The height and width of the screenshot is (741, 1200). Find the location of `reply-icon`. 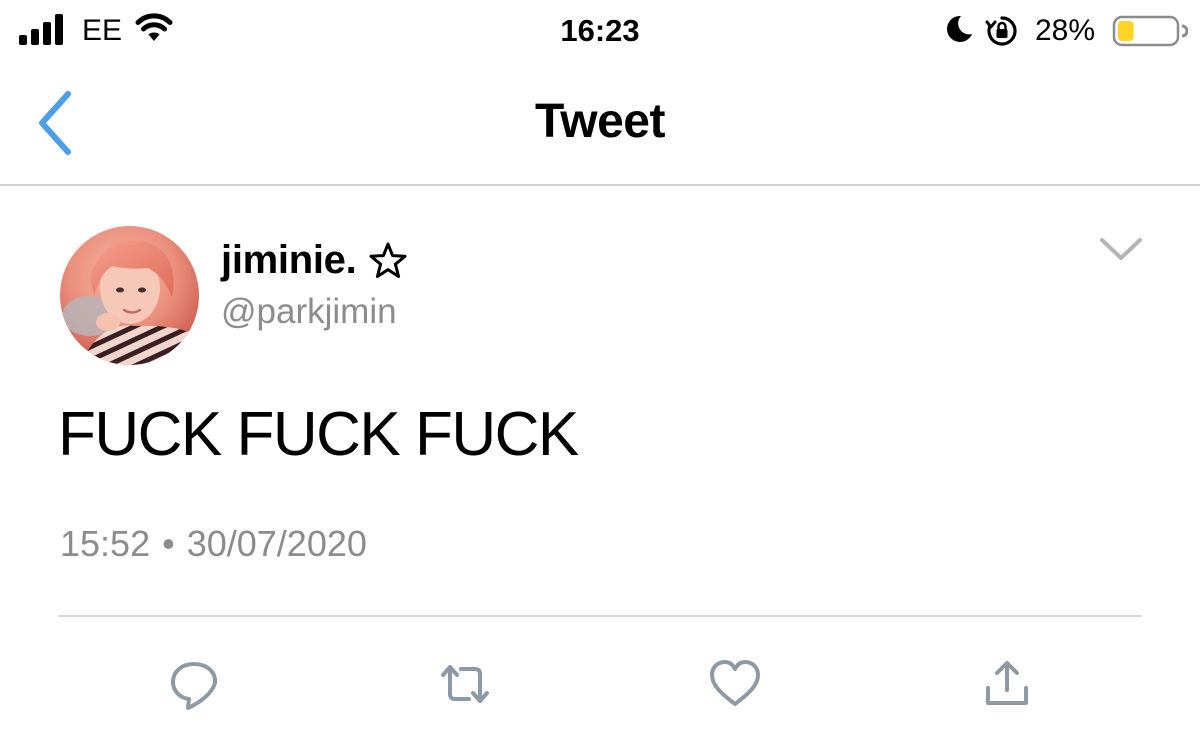

reply-icon is located at coordinates (194, 686).